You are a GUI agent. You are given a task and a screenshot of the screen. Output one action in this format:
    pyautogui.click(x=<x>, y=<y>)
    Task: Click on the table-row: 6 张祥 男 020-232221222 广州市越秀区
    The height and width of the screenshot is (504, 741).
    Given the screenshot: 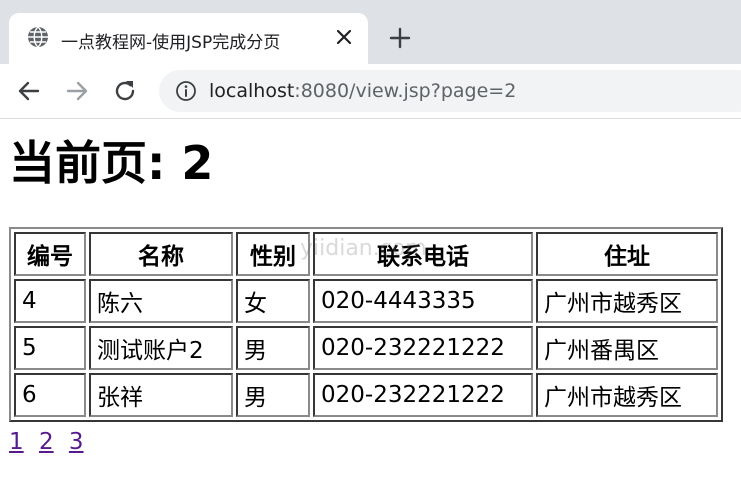 What is the action you would take?
    pyautogui.click(x=366, y=395)
    